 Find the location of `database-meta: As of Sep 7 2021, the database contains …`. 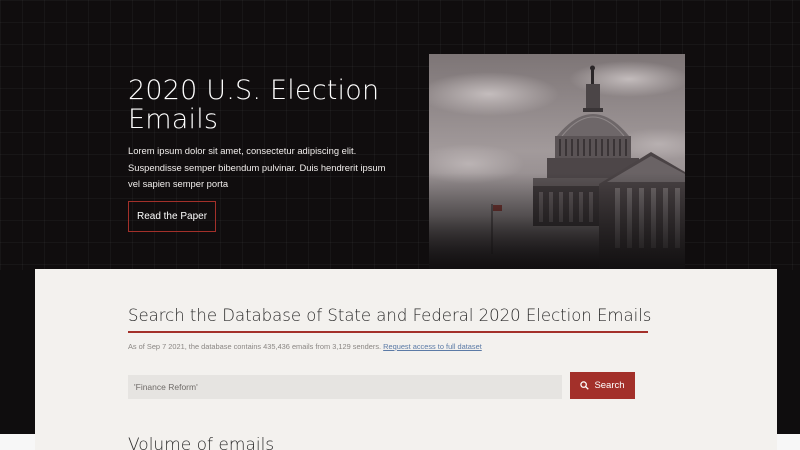

database-meta: As of Sep 7 2021, the database contains … is located at coordinates (378, 346).